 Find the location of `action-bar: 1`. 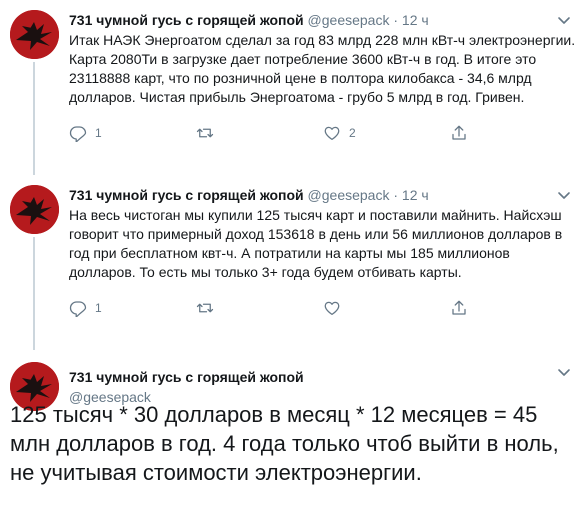

action-bar: 1 is located at coordinates (323, 308).